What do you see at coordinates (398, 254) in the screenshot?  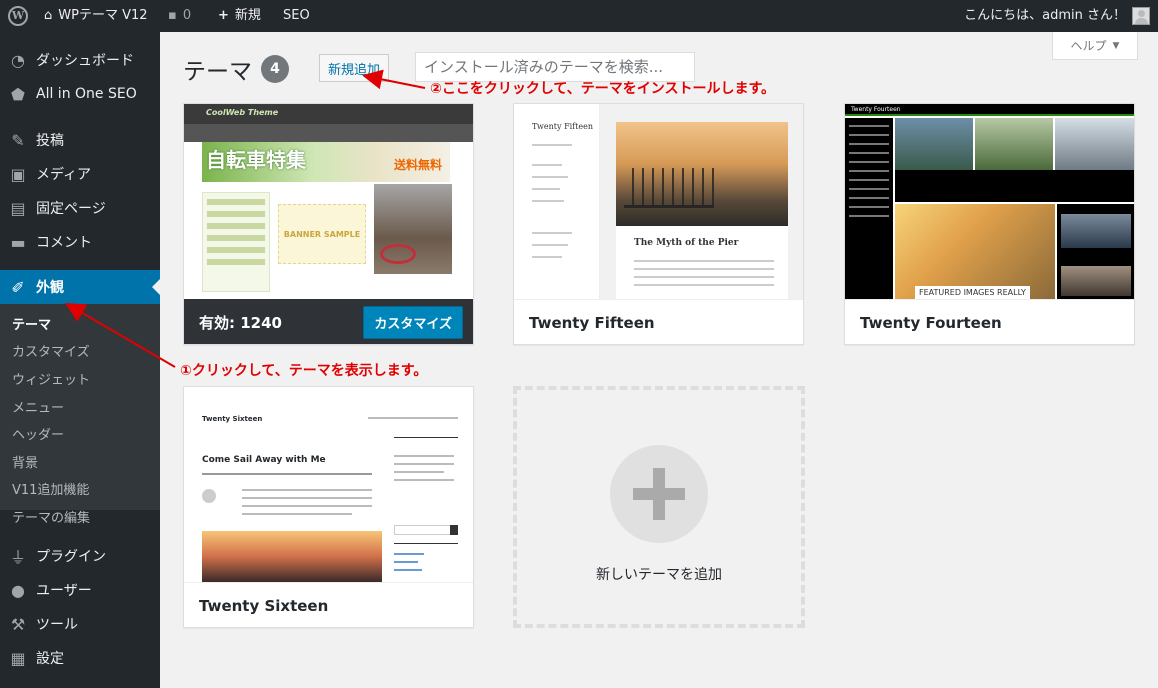 I see `bike-shape` at bounding box center [398, 254].